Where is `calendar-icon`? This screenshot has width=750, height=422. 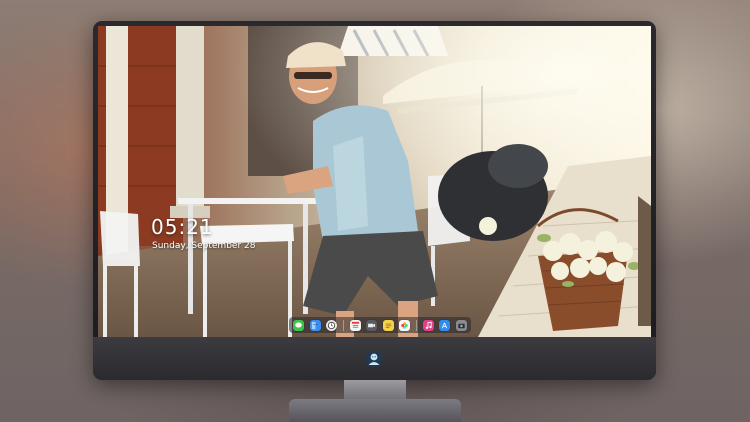
calendar-icon is located at coordinates (355, 325).